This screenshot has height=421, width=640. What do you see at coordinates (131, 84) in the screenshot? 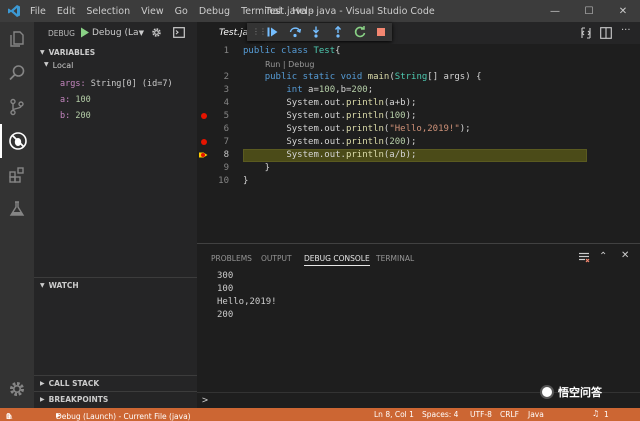
I see `variable-value: String[0] (id=7)` at bounding box center [131, 84].